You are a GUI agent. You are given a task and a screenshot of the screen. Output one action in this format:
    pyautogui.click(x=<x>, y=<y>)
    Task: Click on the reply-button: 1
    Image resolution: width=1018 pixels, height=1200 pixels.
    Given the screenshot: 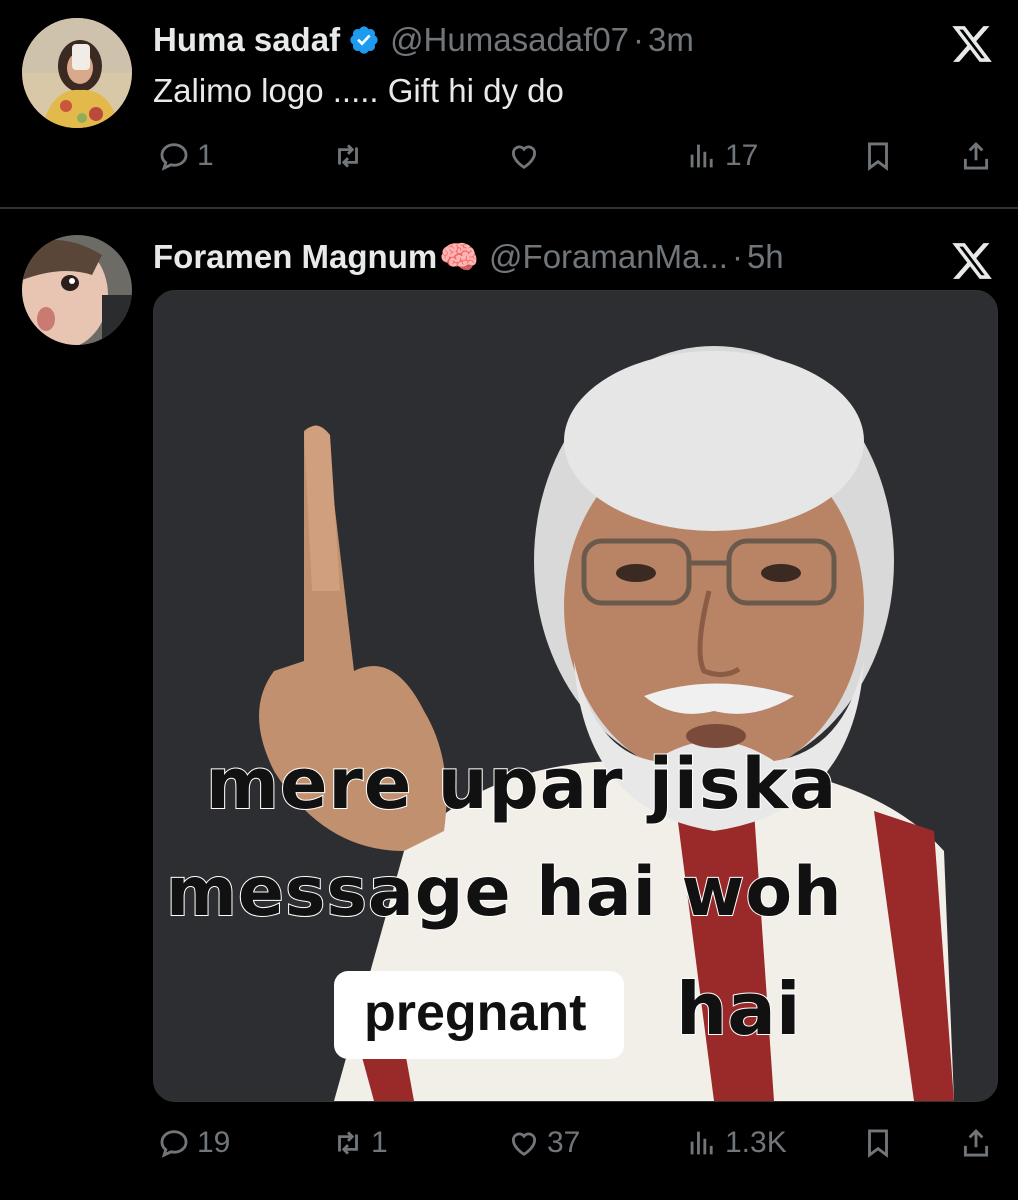 What is the action you would take?
    pyautogui.click(x=185, y=156)
    